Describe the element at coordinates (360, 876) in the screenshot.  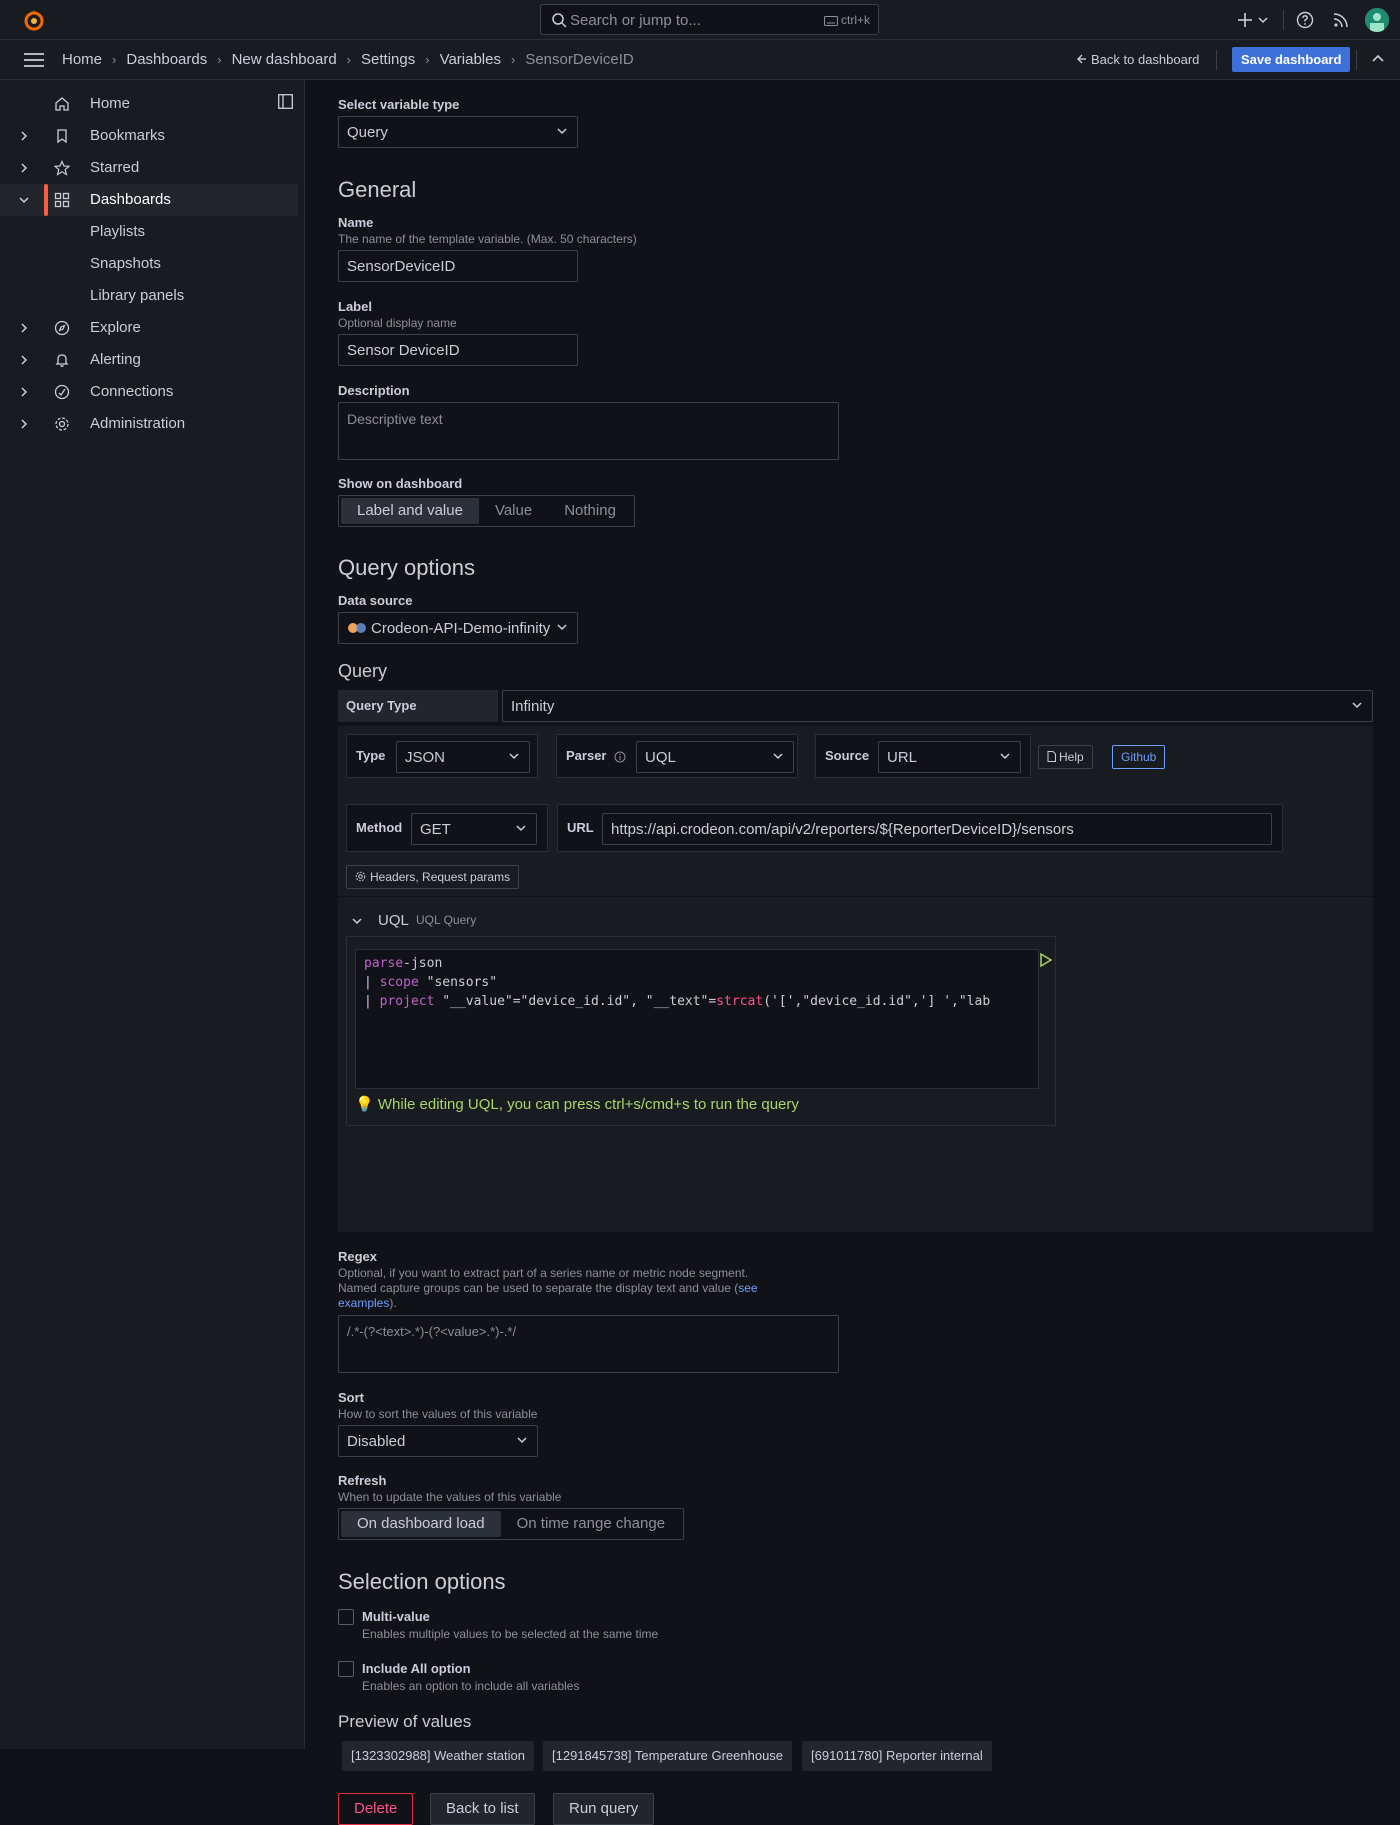
I see `gear-icon` at that location.